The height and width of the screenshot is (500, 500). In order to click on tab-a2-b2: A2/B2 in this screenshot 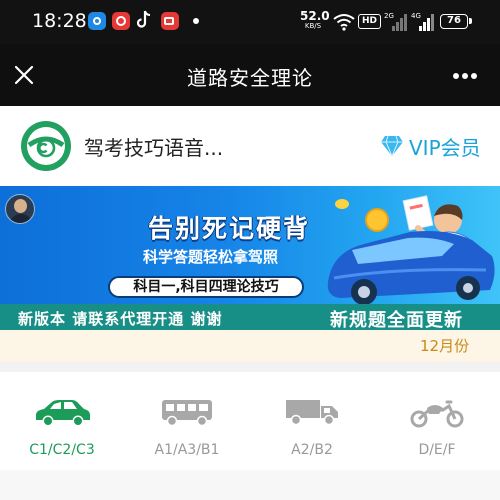, I will do `click(312, 421)`.